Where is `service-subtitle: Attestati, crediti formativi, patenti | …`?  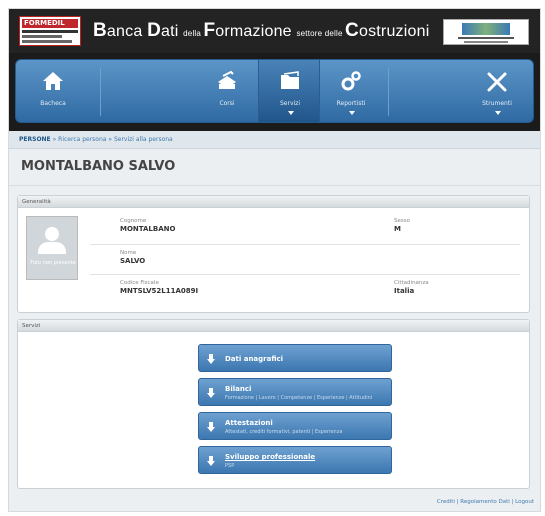 service-subtitle: Attestati, crediti formativi, patenti | … is located at coordinates (284, 432).